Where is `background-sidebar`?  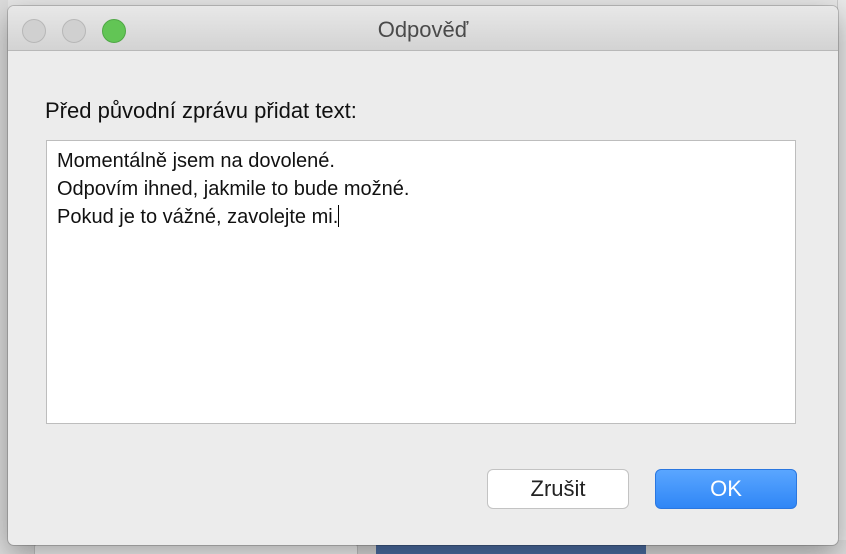 background-sidebar is located at coordinates (4, 277).